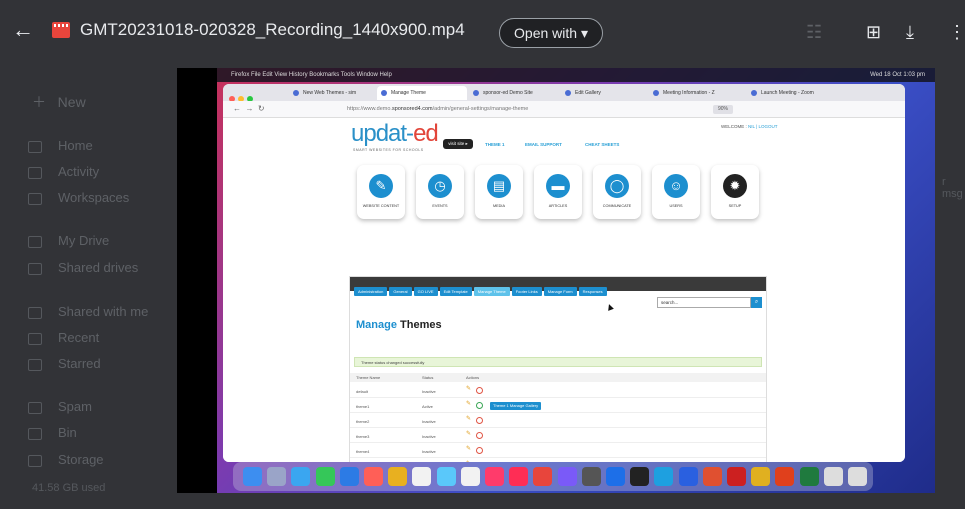 This screenshot has height=509, width=965. I want to click on shared-drives-icon, so click(35, 268).